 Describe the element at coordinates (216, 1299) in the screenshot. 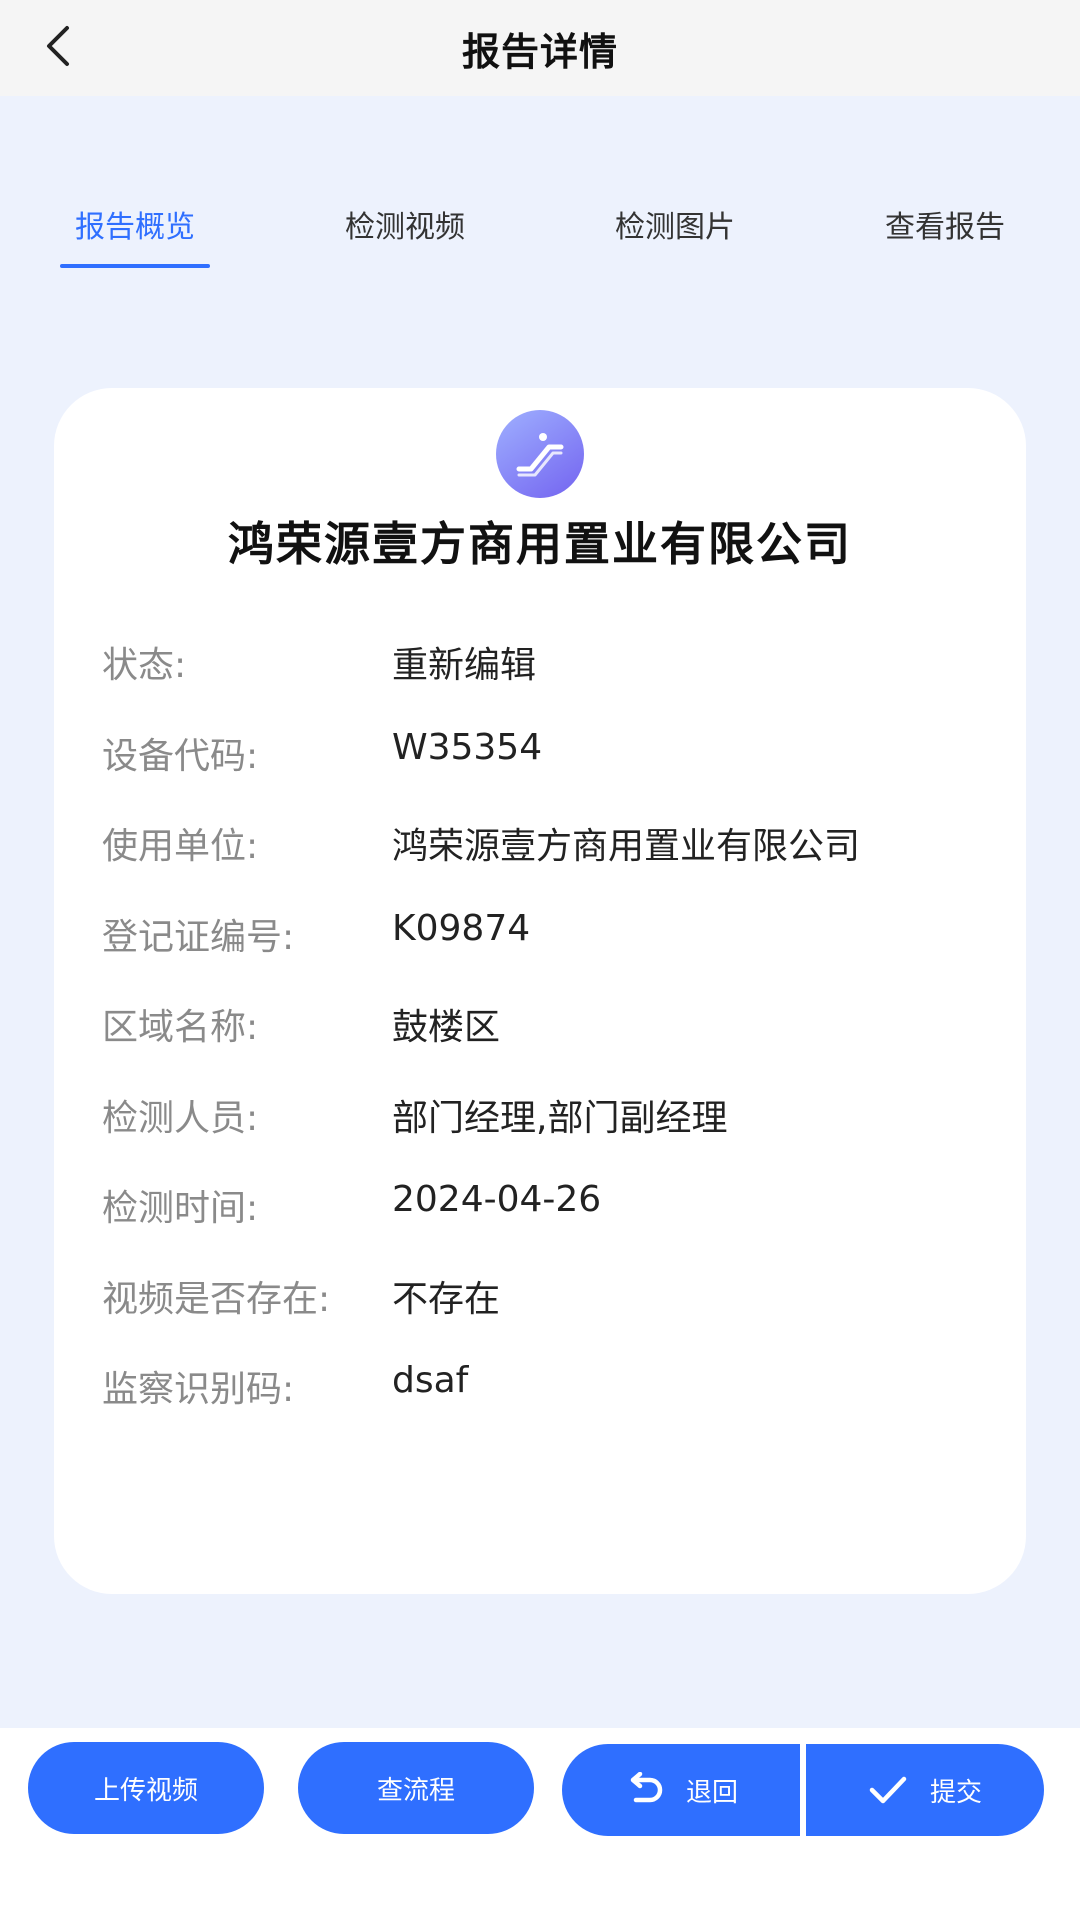

I see `info-label: 视频是否存在:` at that location.